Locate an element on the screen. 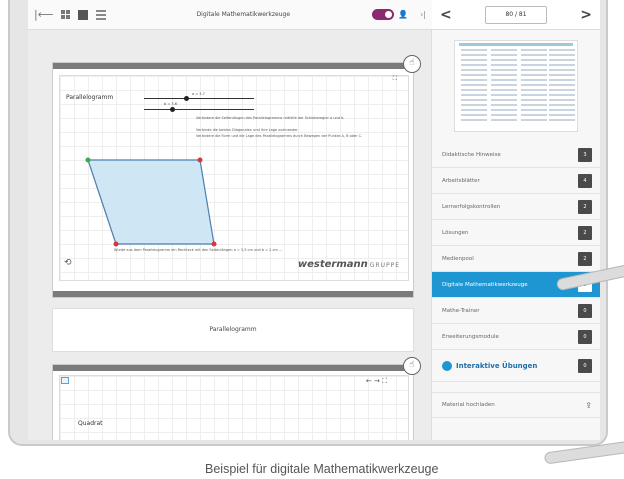  sidebar-item-loesungen: Lösungen 2 is located at coordinates (516, 233).